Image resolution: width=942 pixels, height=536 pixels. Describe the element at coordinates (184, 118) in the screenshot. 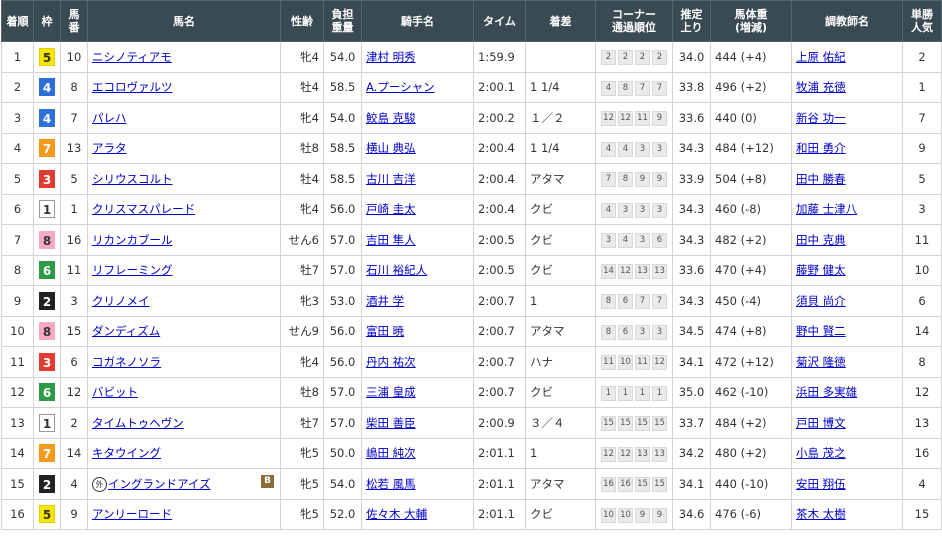

I see `horse-name-cell: パレハ` at that location.